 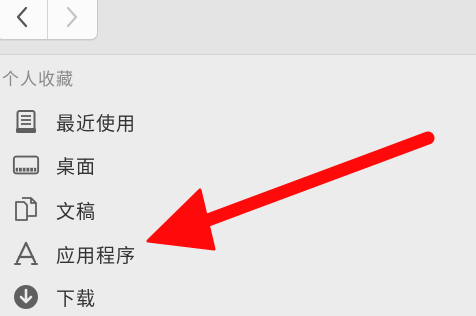 I want to click on sidebar-item-documents: 文稿, so click(x=54, y=210).